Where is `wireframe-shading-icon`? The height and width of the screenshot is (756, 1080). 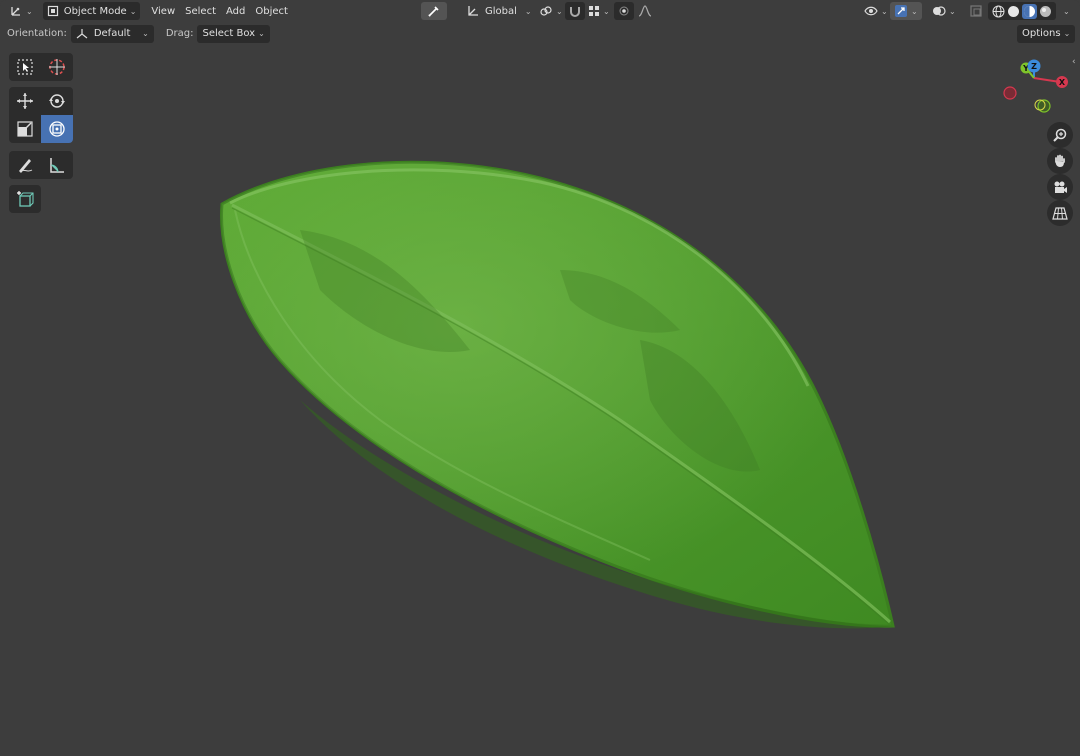 wireframe-shading-icon is located at coordinates (998, 11).